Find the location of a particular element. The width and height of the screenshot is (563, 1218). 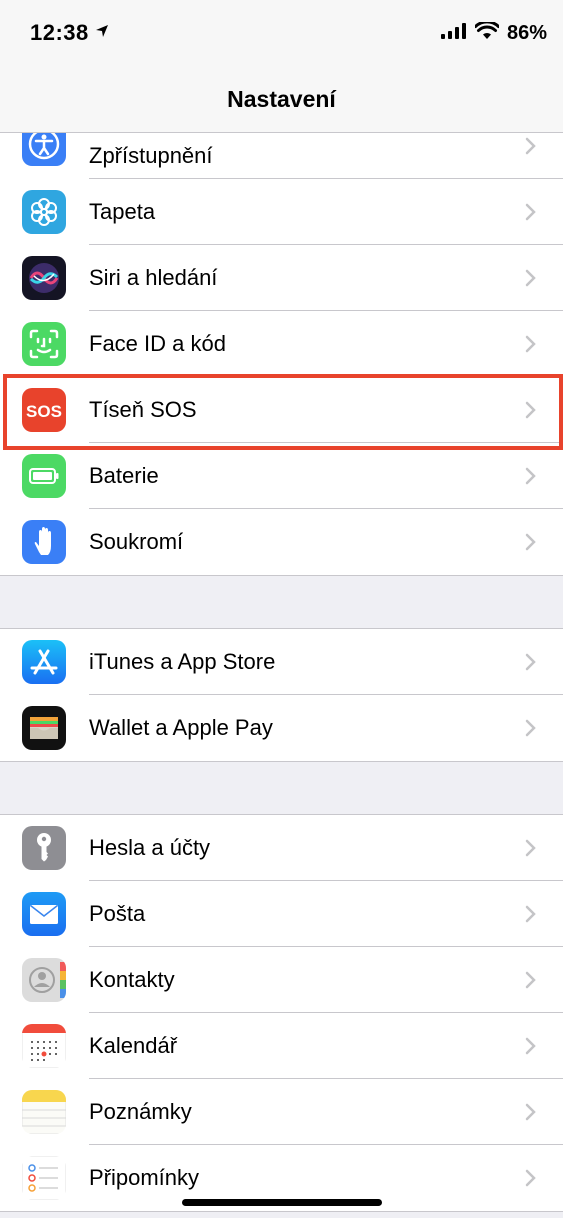

cellular-signal-icon is located at coordinates (453, 33).